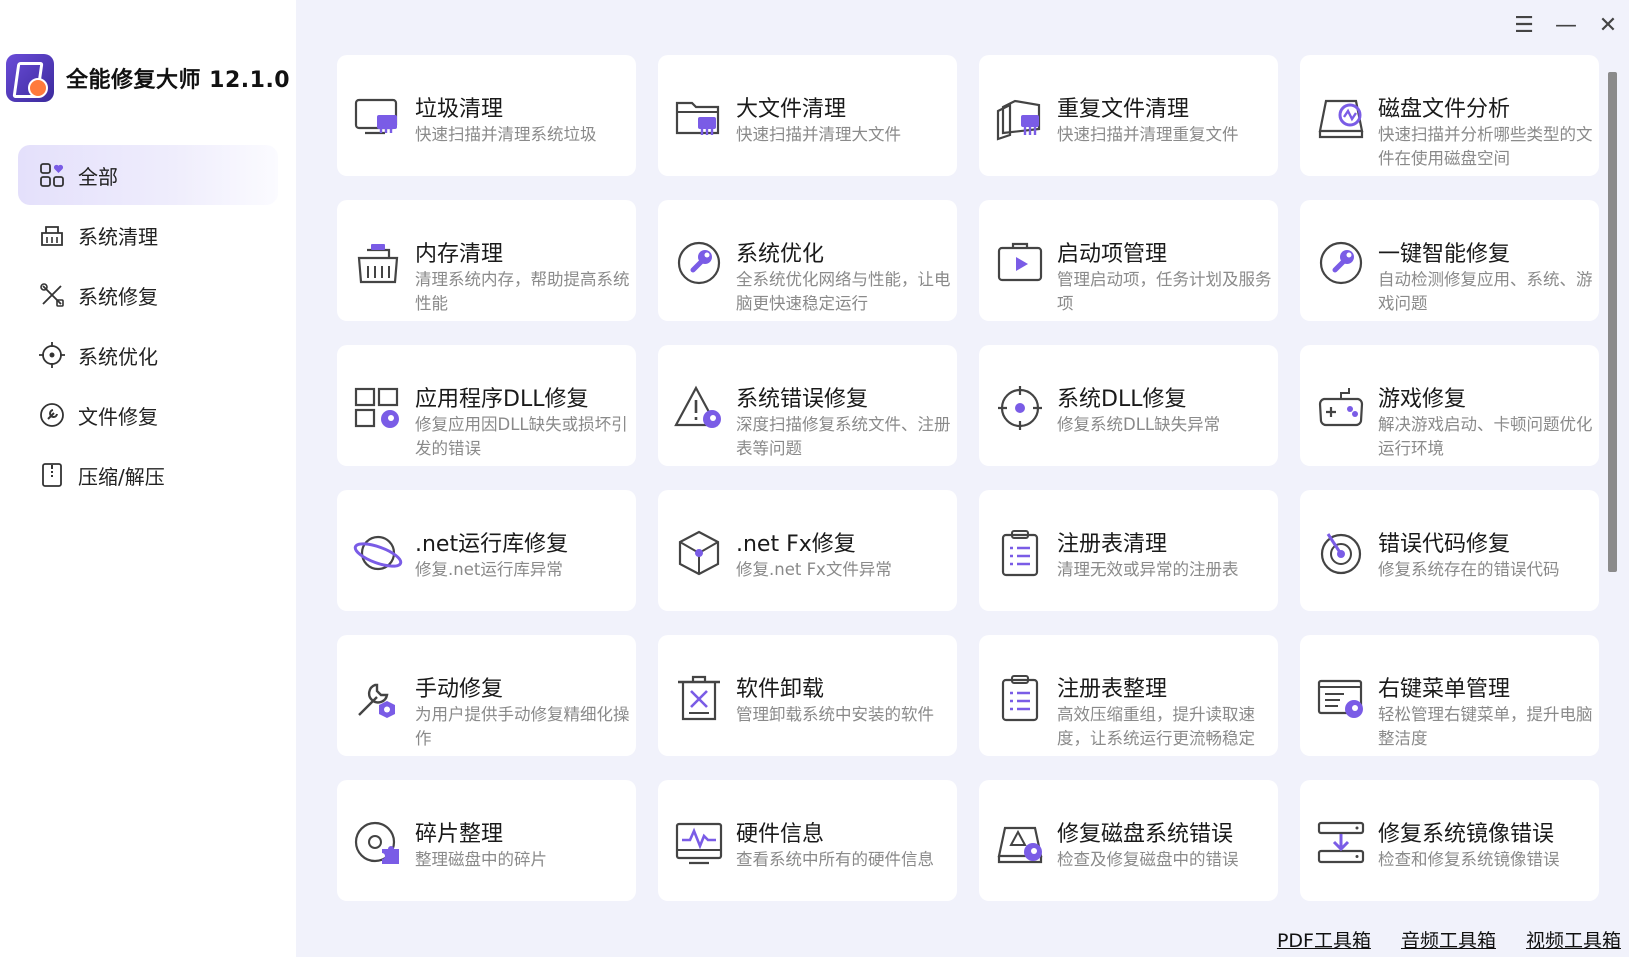  I want to click on card-title: 碎片整理, so click(459, 834).